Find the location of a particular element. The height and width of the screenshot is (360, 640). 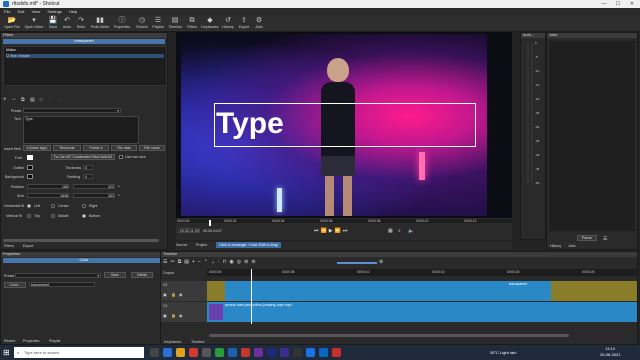

properties-button: ⓘ Properties is located at coordinates (122, 23).